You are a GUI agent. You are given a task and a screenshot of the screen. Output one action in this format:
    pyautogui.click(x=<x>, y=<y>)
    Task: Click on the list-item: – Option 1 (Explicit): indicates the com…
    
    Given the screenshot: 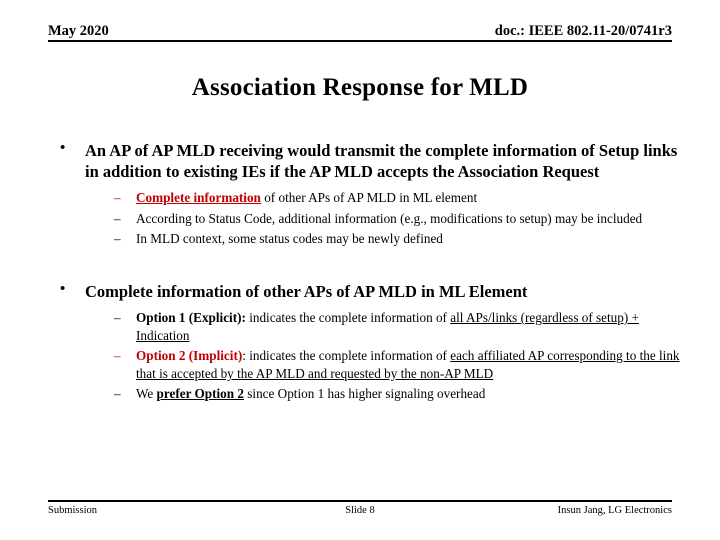 What is the action you would take?
    pyautogui.click(x=400, y=326)
    